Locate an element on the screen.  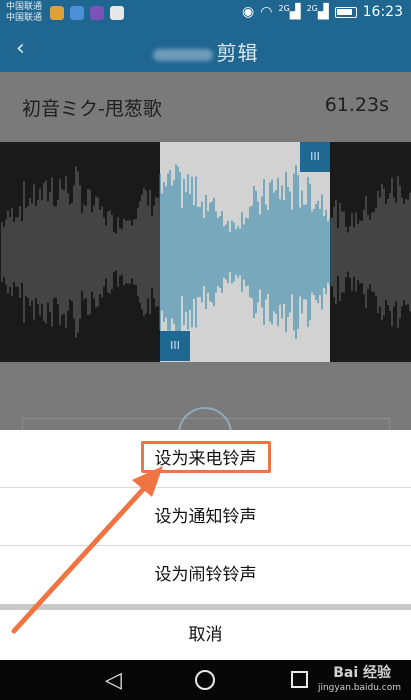
tutorial-arrow is located at coordinates (87, 550).